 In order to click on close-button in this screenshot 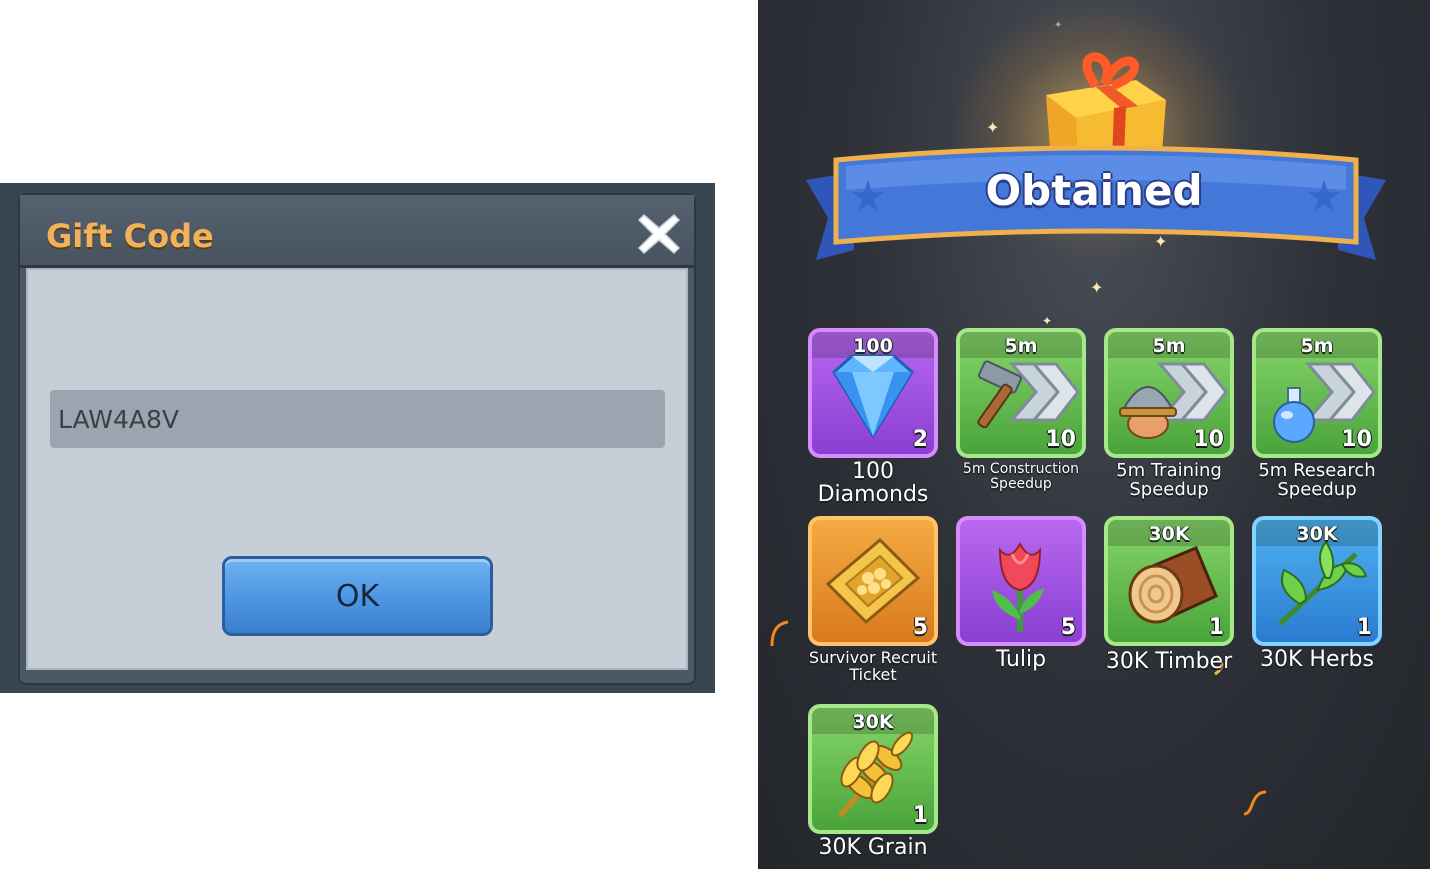, I will do `click(659, 234)`.